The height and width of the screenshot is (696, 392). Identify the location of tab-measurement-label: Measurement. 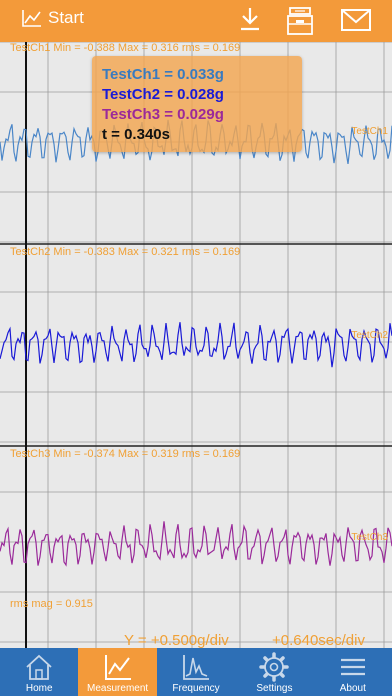
(118, 688).